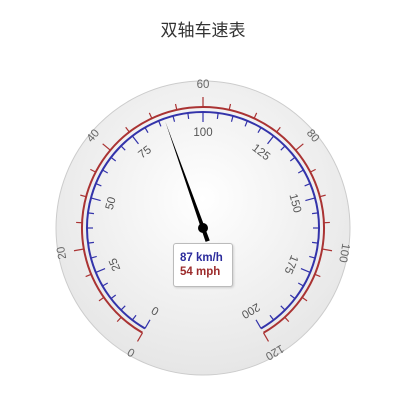 Image resolution: width=406 pixels, height=413 pixels. I want to click on kmh-tick-label: 100, so click(202, 133).